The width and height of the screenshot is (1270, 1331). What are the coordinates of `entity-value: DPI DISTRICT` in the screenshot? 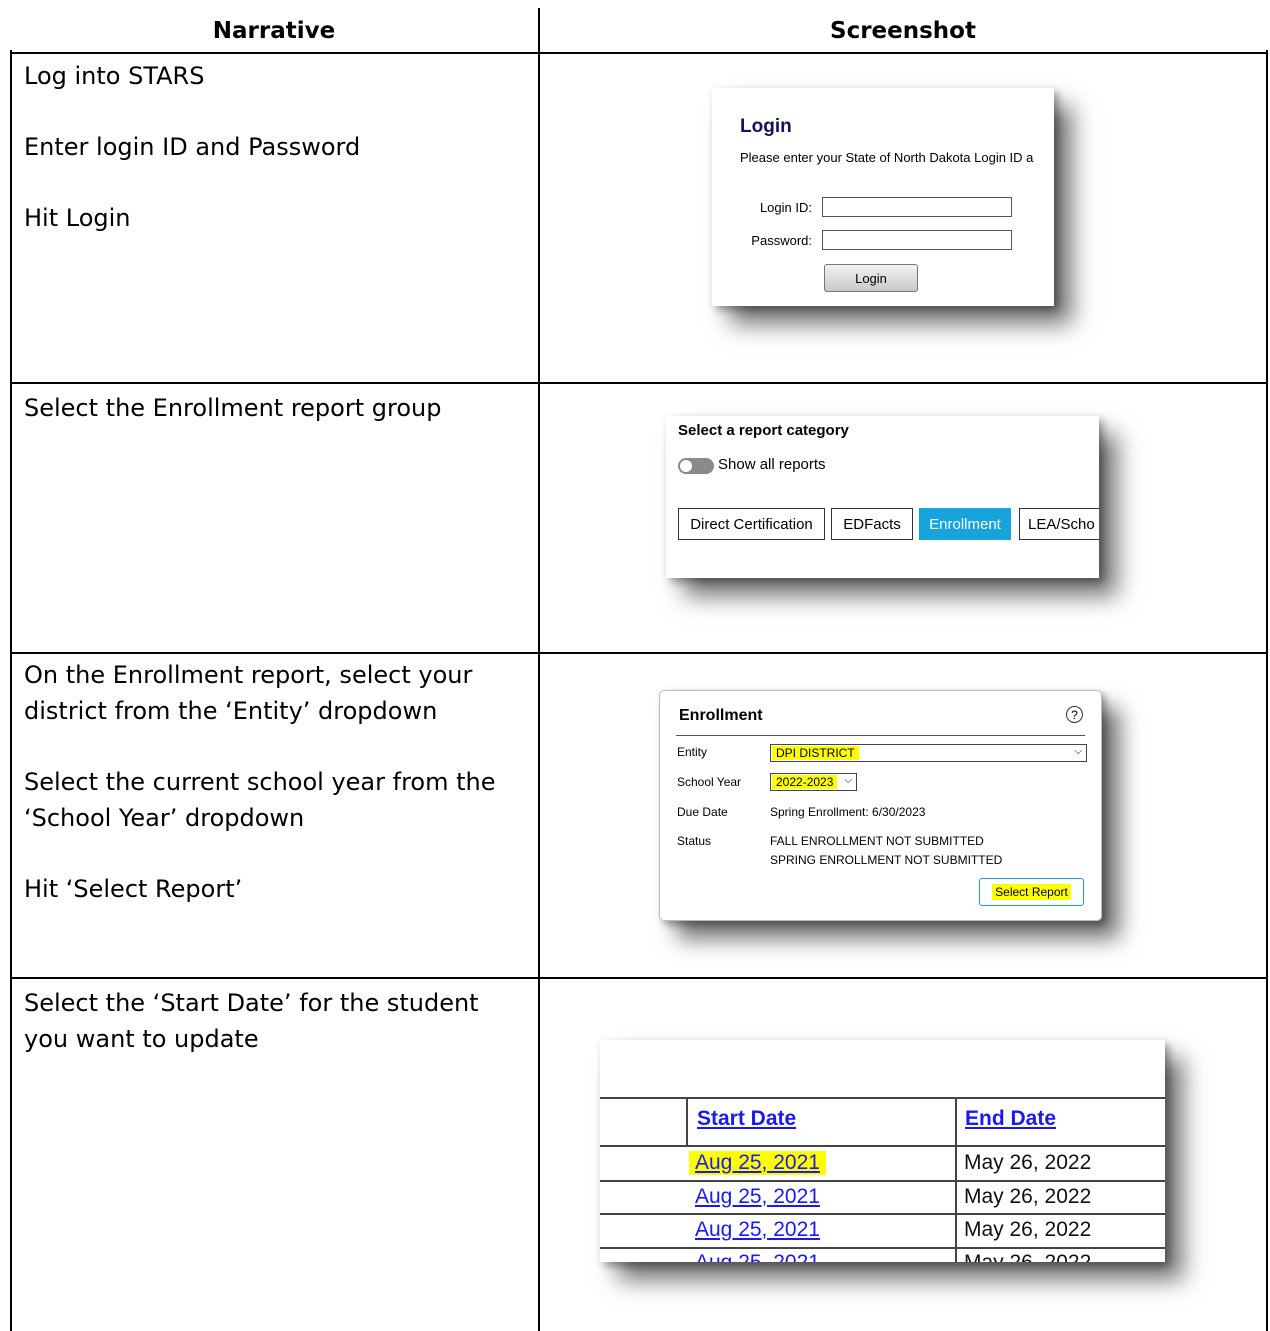 It's located at (815, 753).